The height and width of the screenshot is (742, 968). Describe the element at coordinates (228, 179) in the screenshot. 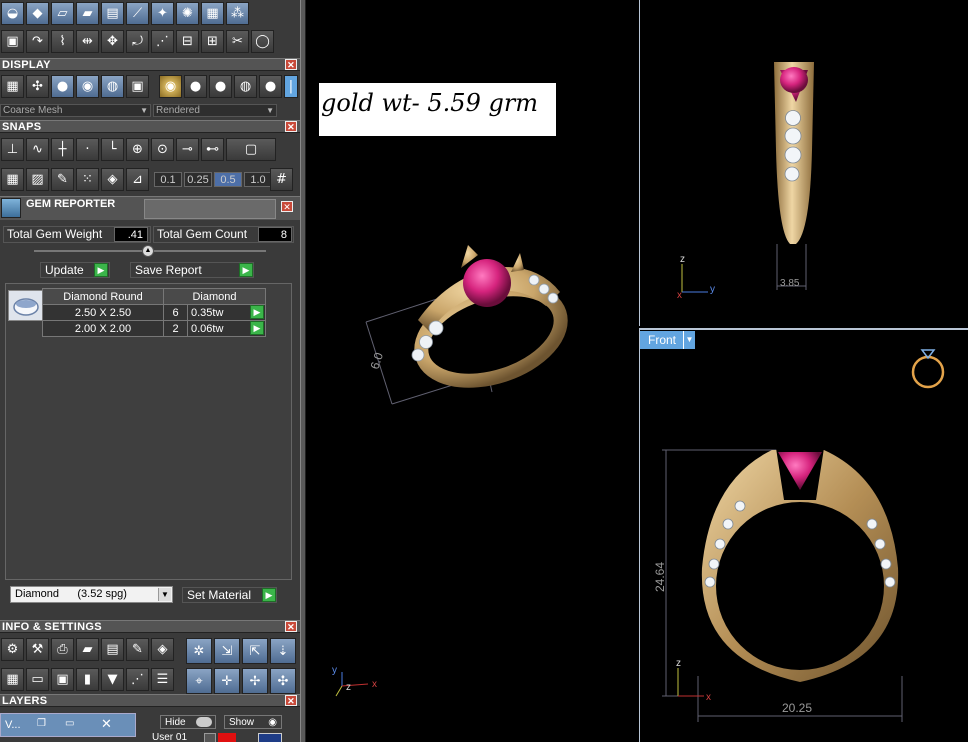

I see `snap-value-2: 0.5` at that location.